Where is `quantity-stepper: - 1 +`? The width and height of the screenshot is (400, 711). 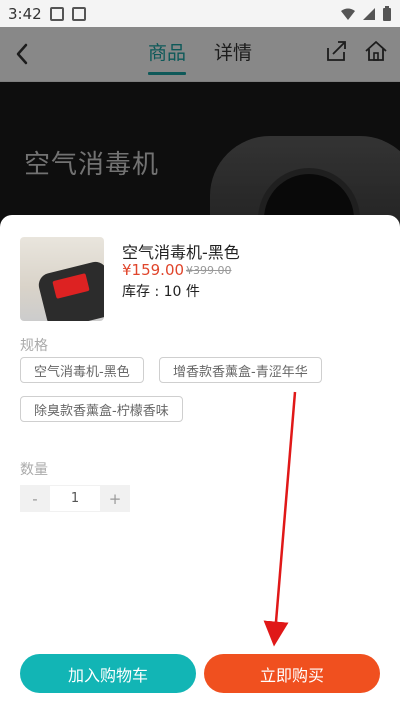 quantity-stepper: - 1 + is located at coordinates (75, 498).